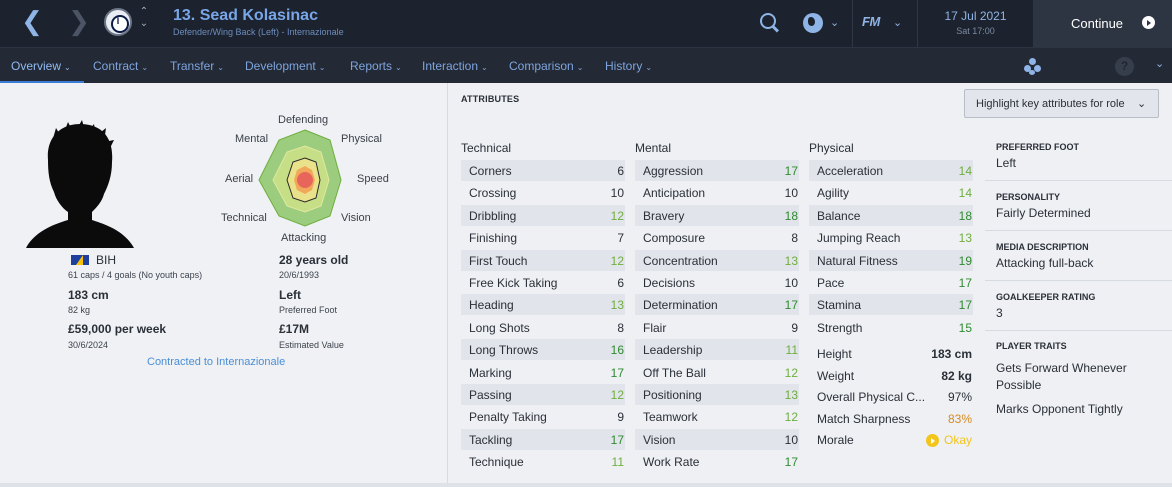 This screenshot has width=1172, height=487. What do you see at coordinates (833, 193) in the screenshot?
I see `attribute-name: Agility` at bounding box center [833, 193].